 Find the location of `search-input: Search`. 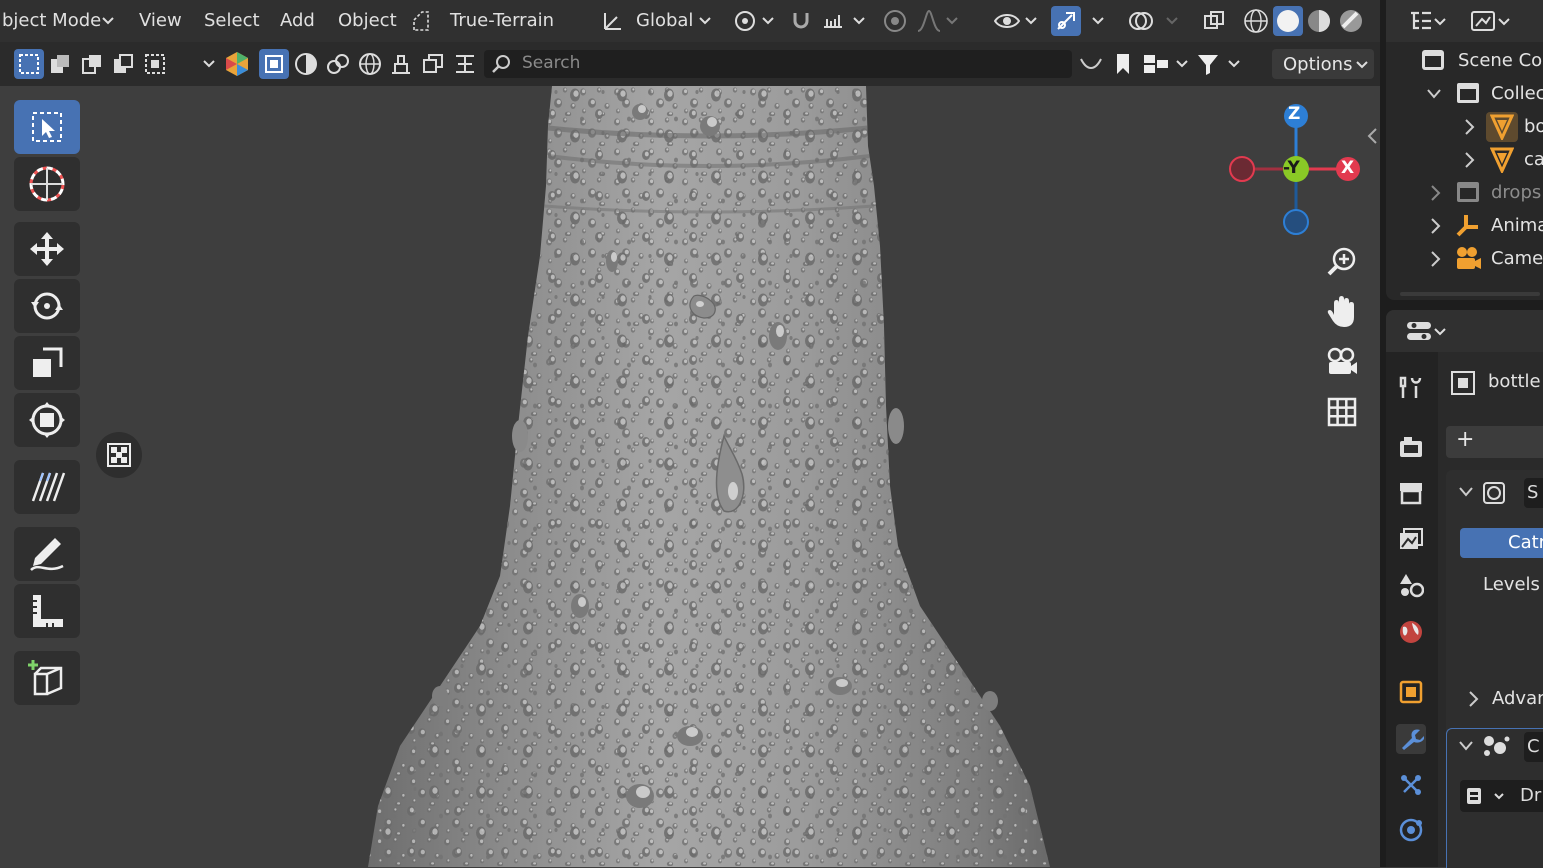

search-input: Search is located at coordinates (778, 64).